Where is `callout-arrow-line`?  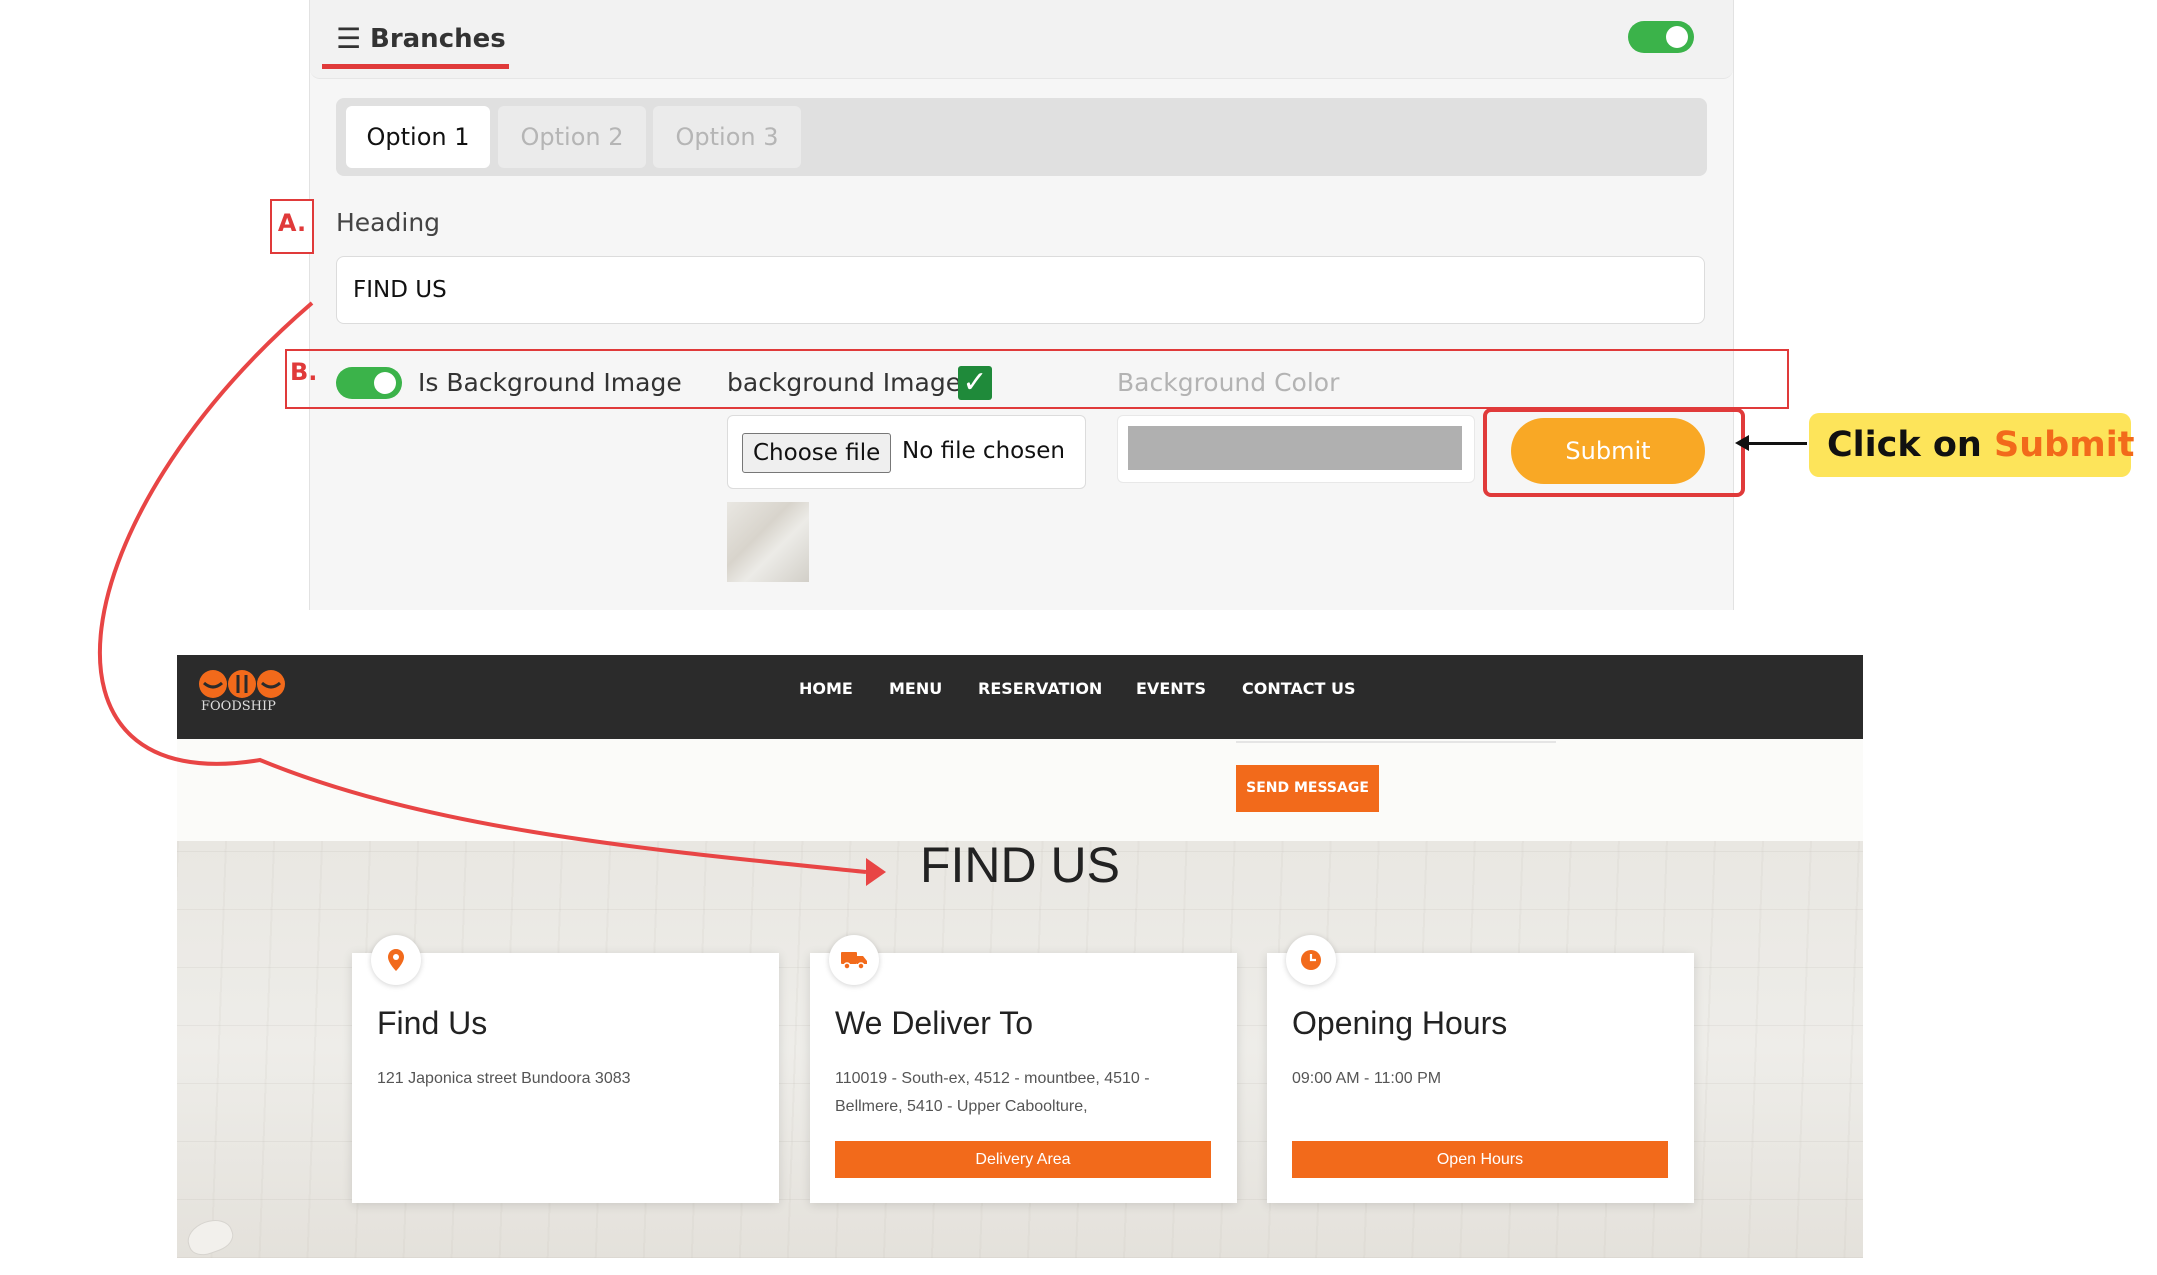 callout-arrow-line is located at coordinates (1776, 443).